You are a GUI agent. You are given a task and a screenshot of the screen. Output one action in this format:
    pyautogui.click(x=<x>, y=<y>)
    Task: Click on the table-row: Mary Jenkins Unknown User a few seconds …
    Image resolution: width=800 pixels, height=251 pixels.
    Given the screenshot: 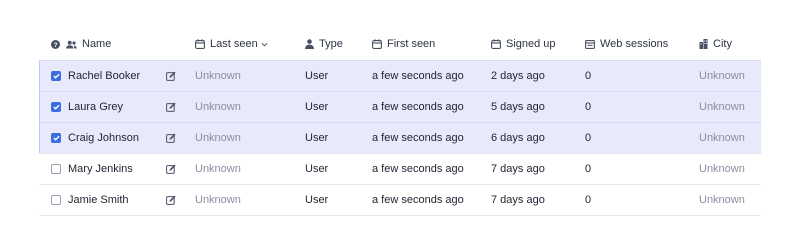 What is the action you would take?
    pyautogui.click(x=400, y=168)
    